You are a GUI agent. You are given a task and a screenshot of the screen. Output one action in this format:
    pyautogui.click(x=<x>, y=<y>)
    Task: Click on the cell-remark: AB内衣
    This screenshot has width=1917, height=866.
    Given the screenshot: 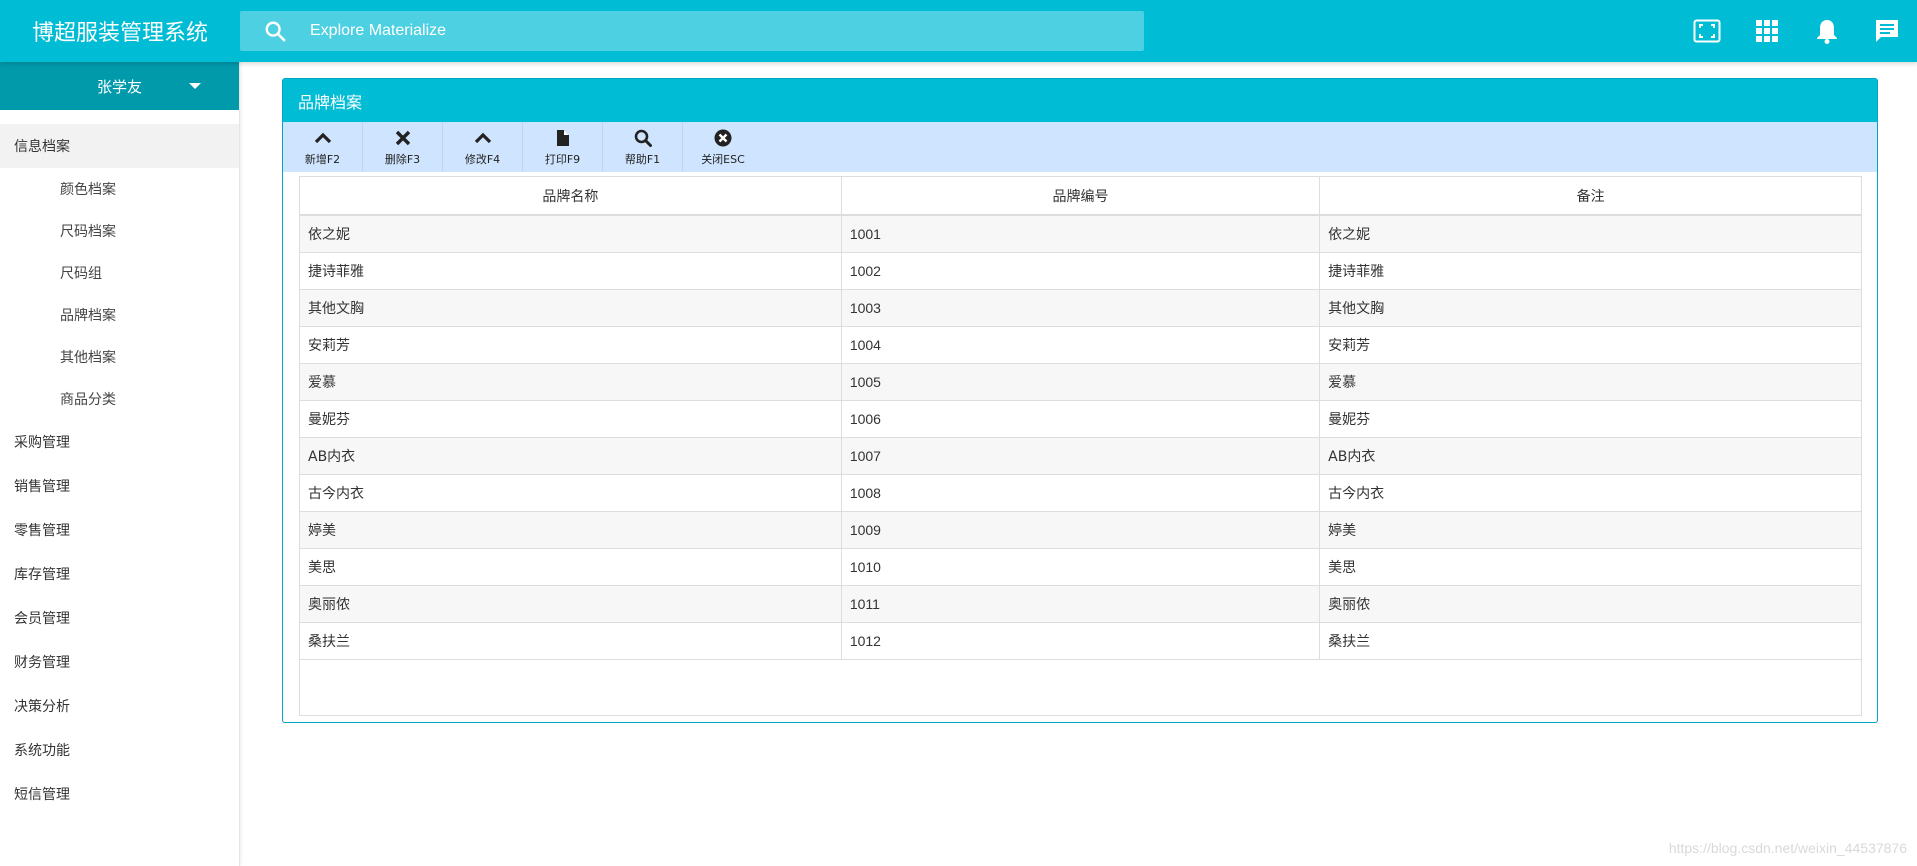 What is the action you would take?
    pyautogui.click(x=1590, y=456)
    